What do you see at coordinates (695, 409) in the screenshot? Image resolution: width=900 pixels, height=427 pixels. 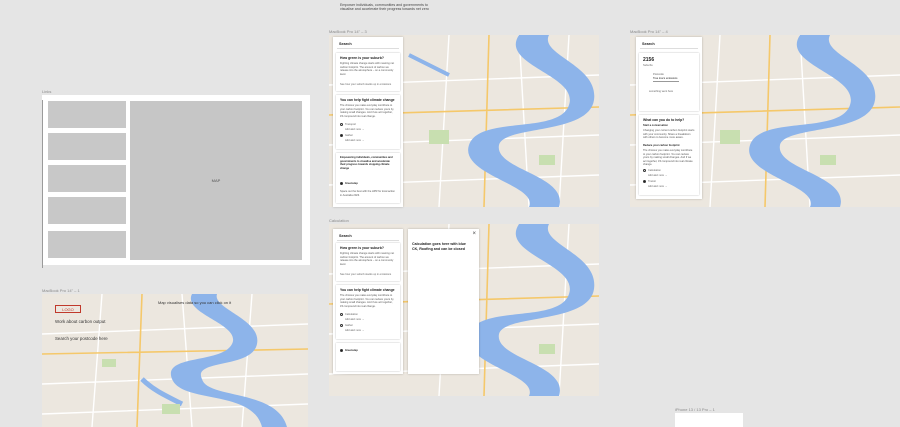 I see `frame-label-mobile: iPhone 13 / 13 Pro – 1` at bounding box center [695, 409].